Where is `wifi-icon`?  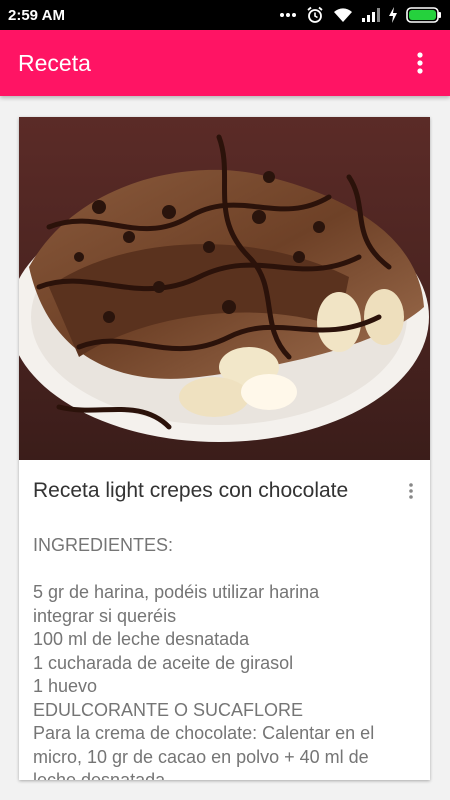
wifi-icon is located at coordinates (343, 15).